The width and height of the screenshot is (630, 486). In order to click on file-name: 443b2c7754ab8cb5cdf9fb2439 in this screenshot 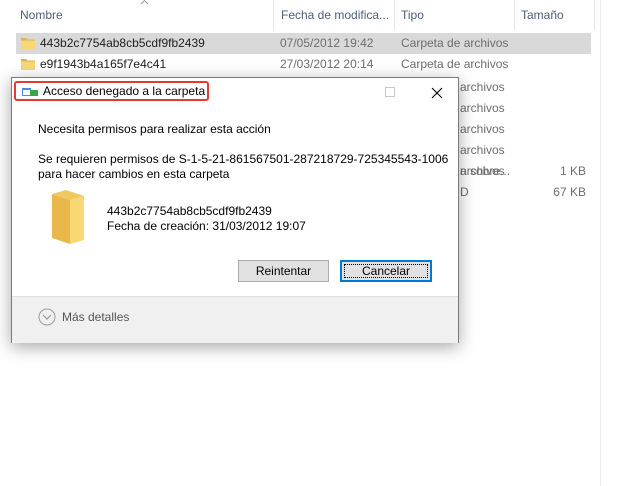, I will do `click(122, 43)`.